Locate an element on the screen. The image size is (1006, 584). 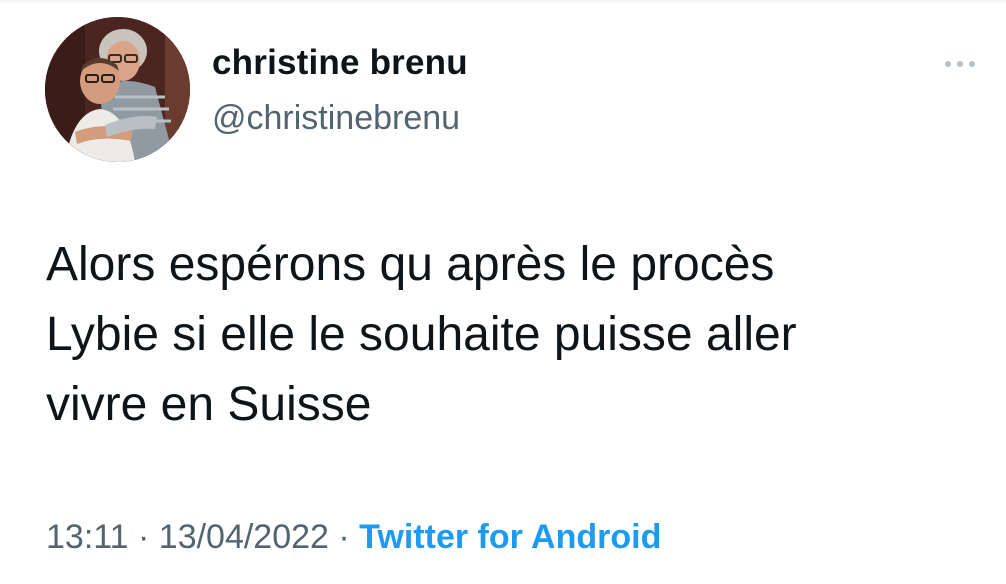
author-display-name: christine brenu is located at coordinates (340, 63).